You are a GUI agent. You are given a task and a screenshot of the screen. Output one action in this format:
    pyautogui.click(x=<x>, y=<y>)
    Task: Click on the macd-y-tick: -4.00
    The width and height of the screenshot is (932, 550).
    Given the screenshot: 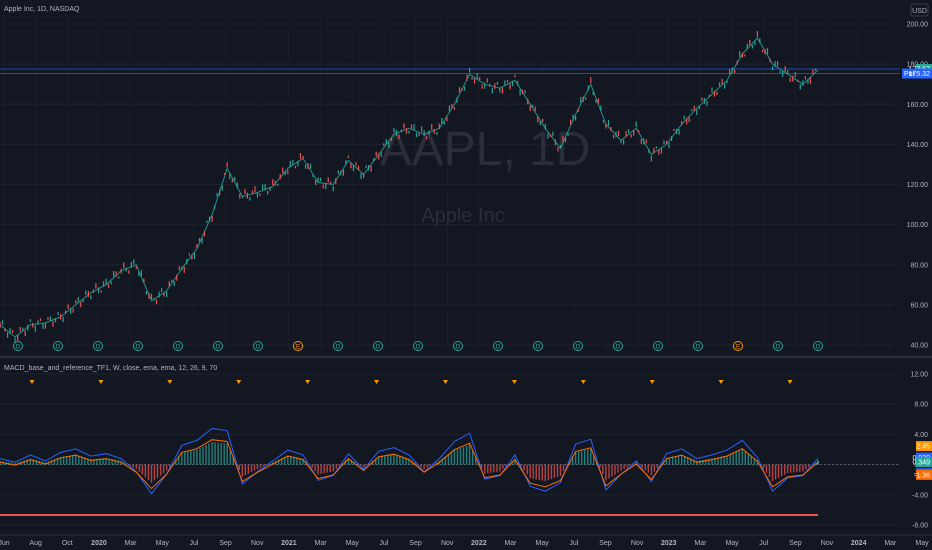 What is the action you would take?
    pyautogui.click(x=920, y=495)
    